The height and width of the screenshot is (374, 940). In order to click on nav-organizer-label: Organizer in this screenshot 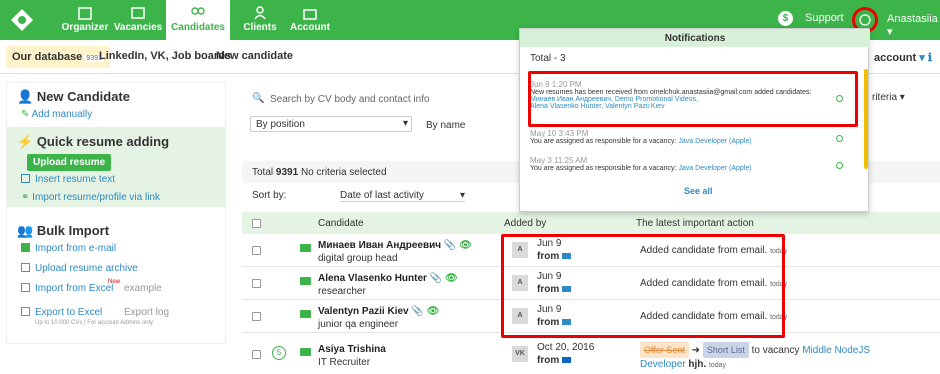, I will do `click(85, 27)`.